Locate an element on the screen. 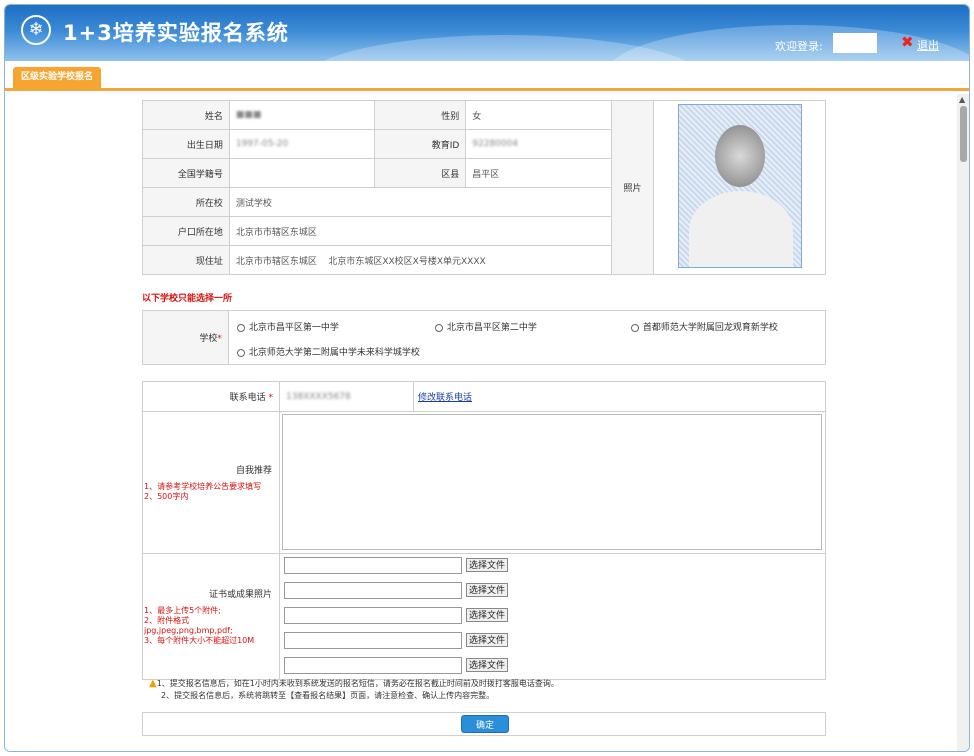 The height and width of the screenshot is (756, 974). warning-icon: ▲ is located at coordinates (153, 683).